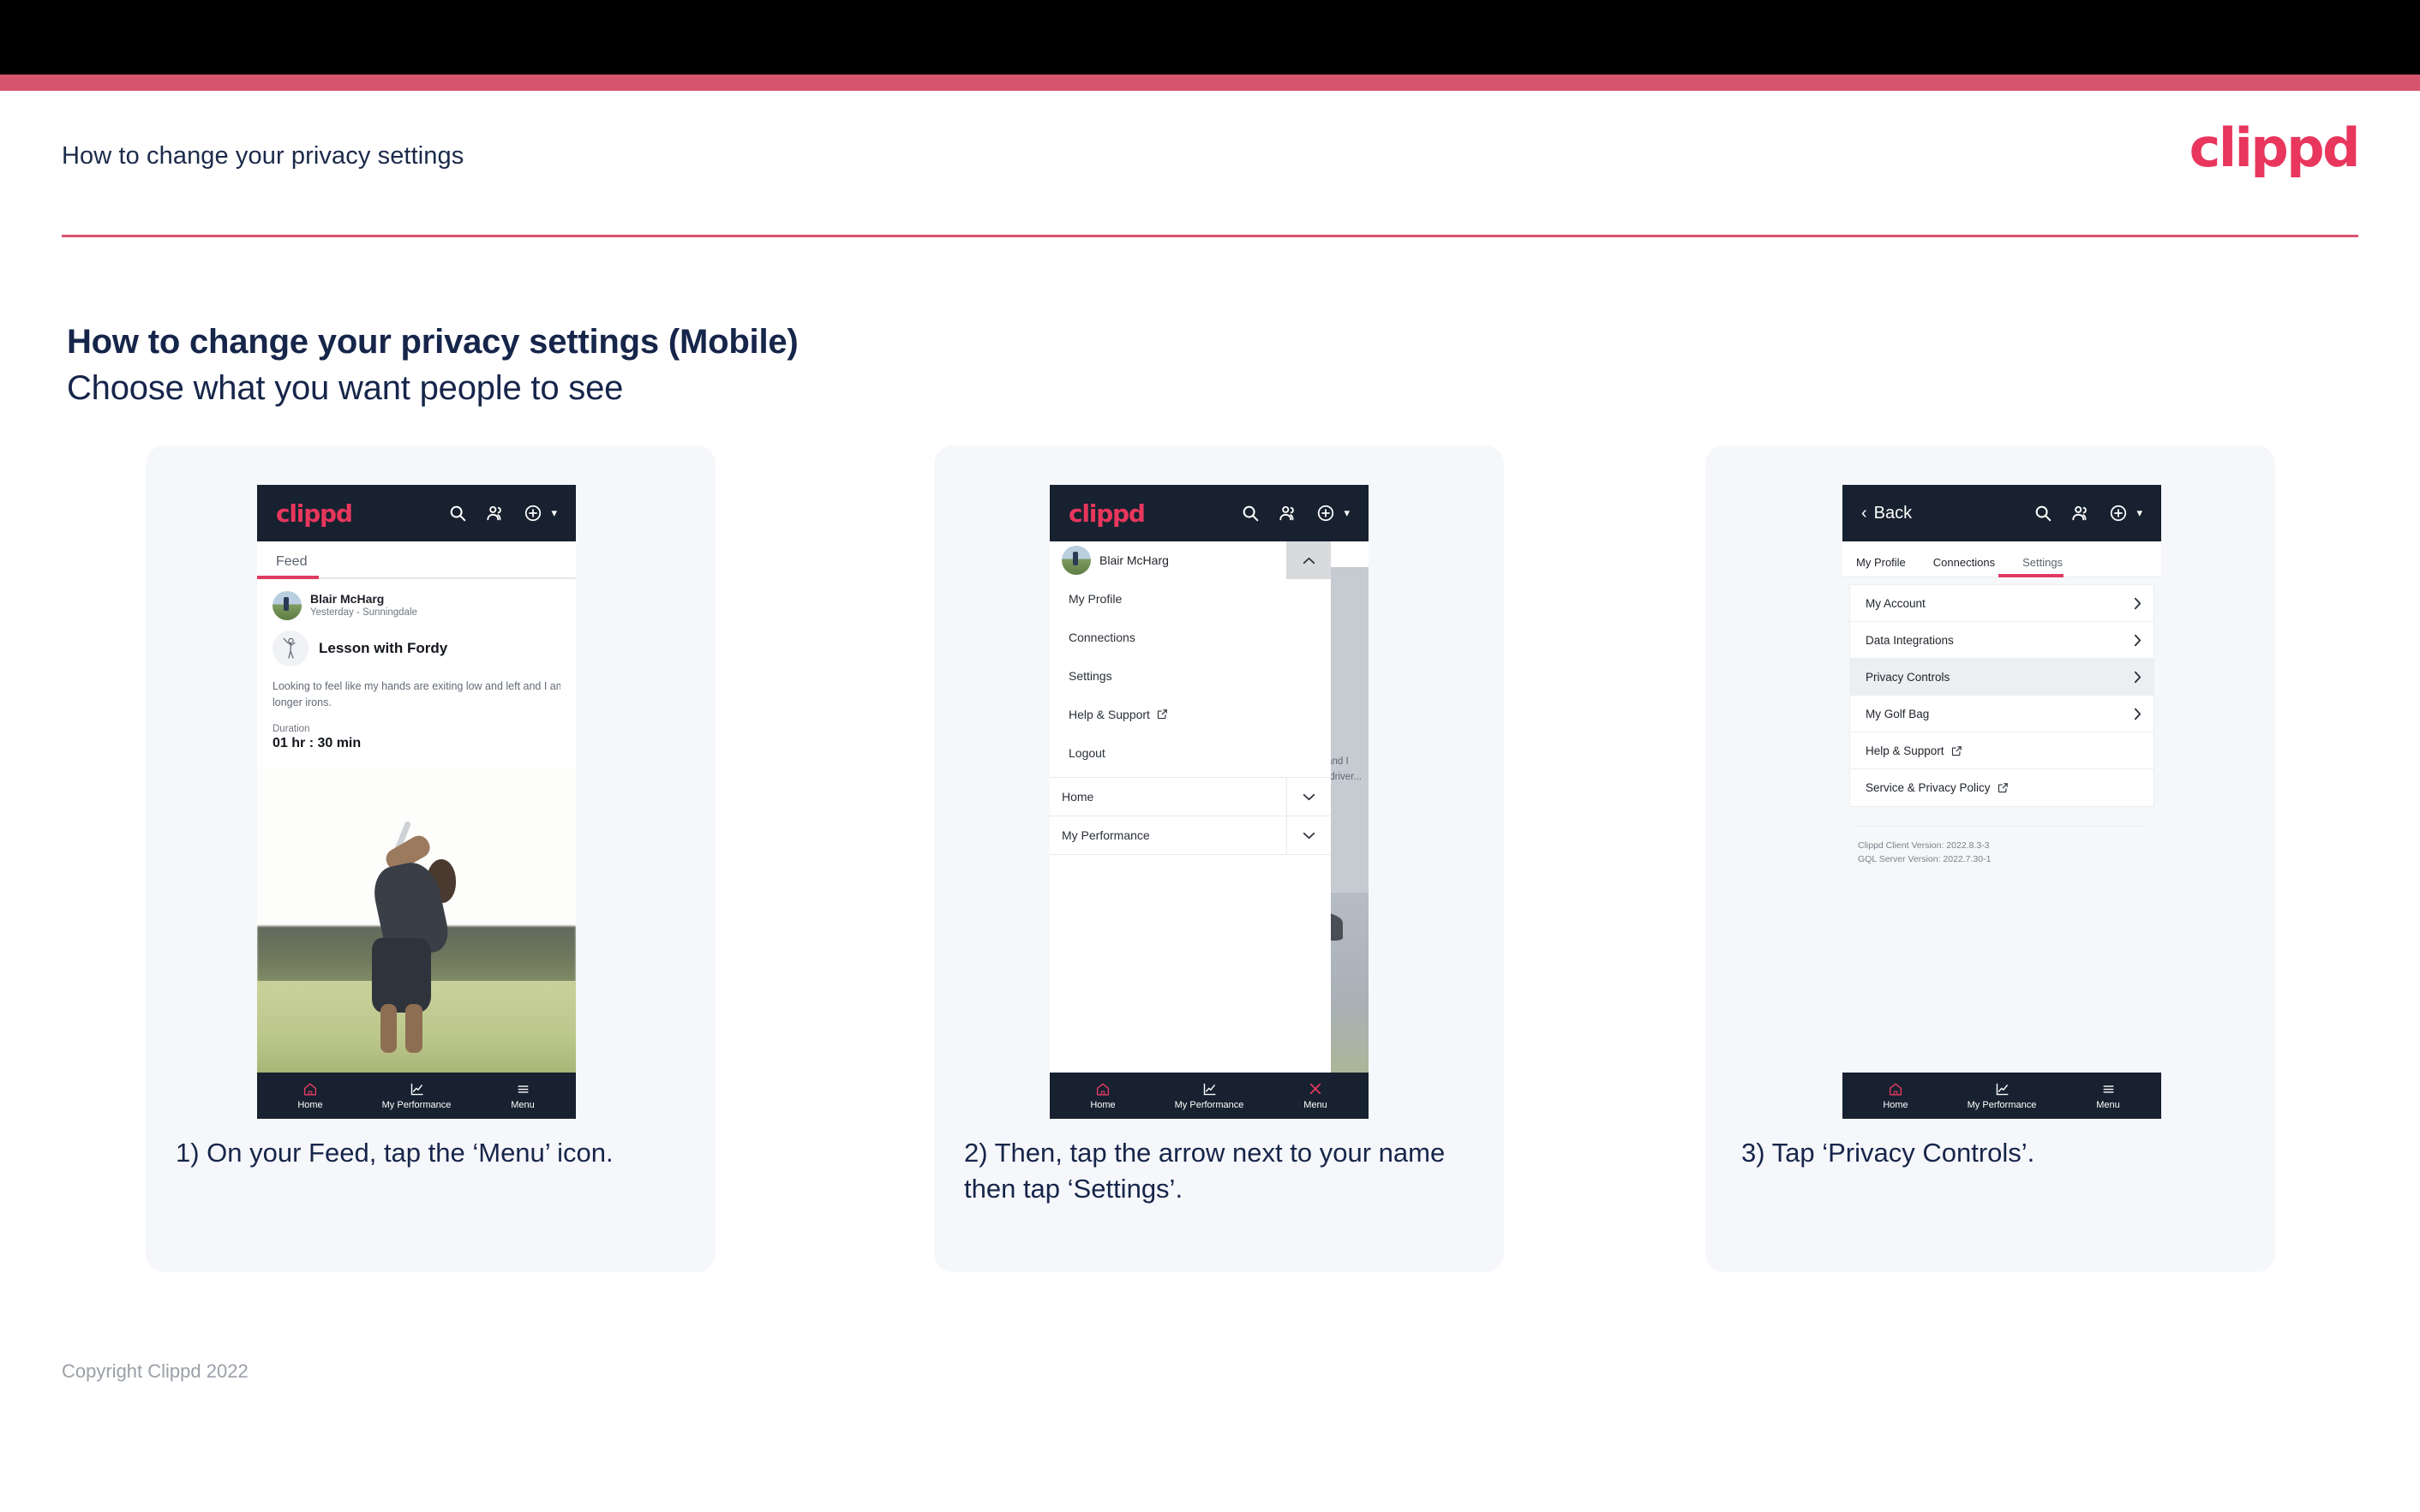  Describe the element at coordinates (1190, 675) in the screenshot. I see `menu-item-settings: Settings` at that location.